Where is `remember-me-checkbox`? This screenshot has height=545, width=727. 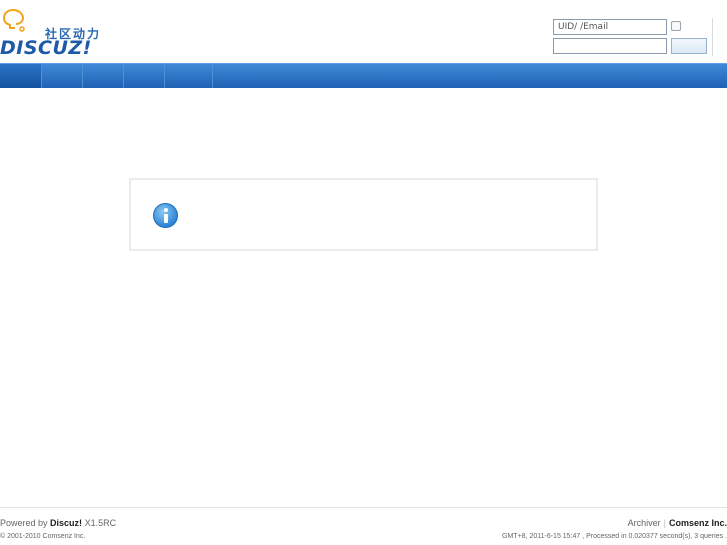
remember-me-checkbox is located at coordinates (676, 26).